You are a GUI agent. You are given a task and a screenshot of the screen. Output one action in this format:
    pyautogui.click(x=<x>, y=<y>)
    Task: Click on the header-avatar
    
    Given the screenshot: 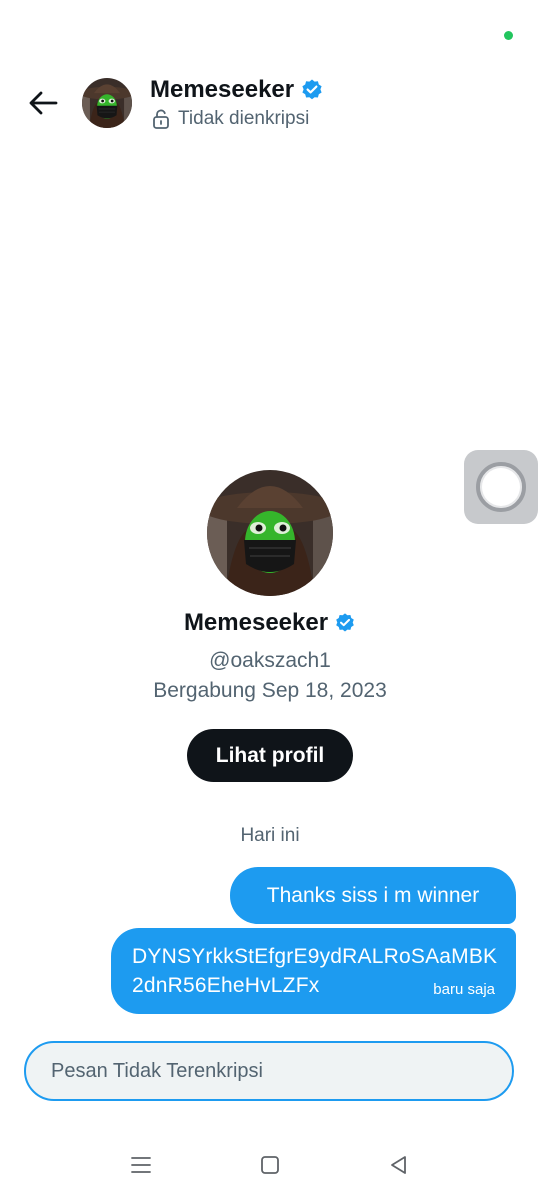 What is the action you would take?
    pyautogui.click(x=107, y=103)
    